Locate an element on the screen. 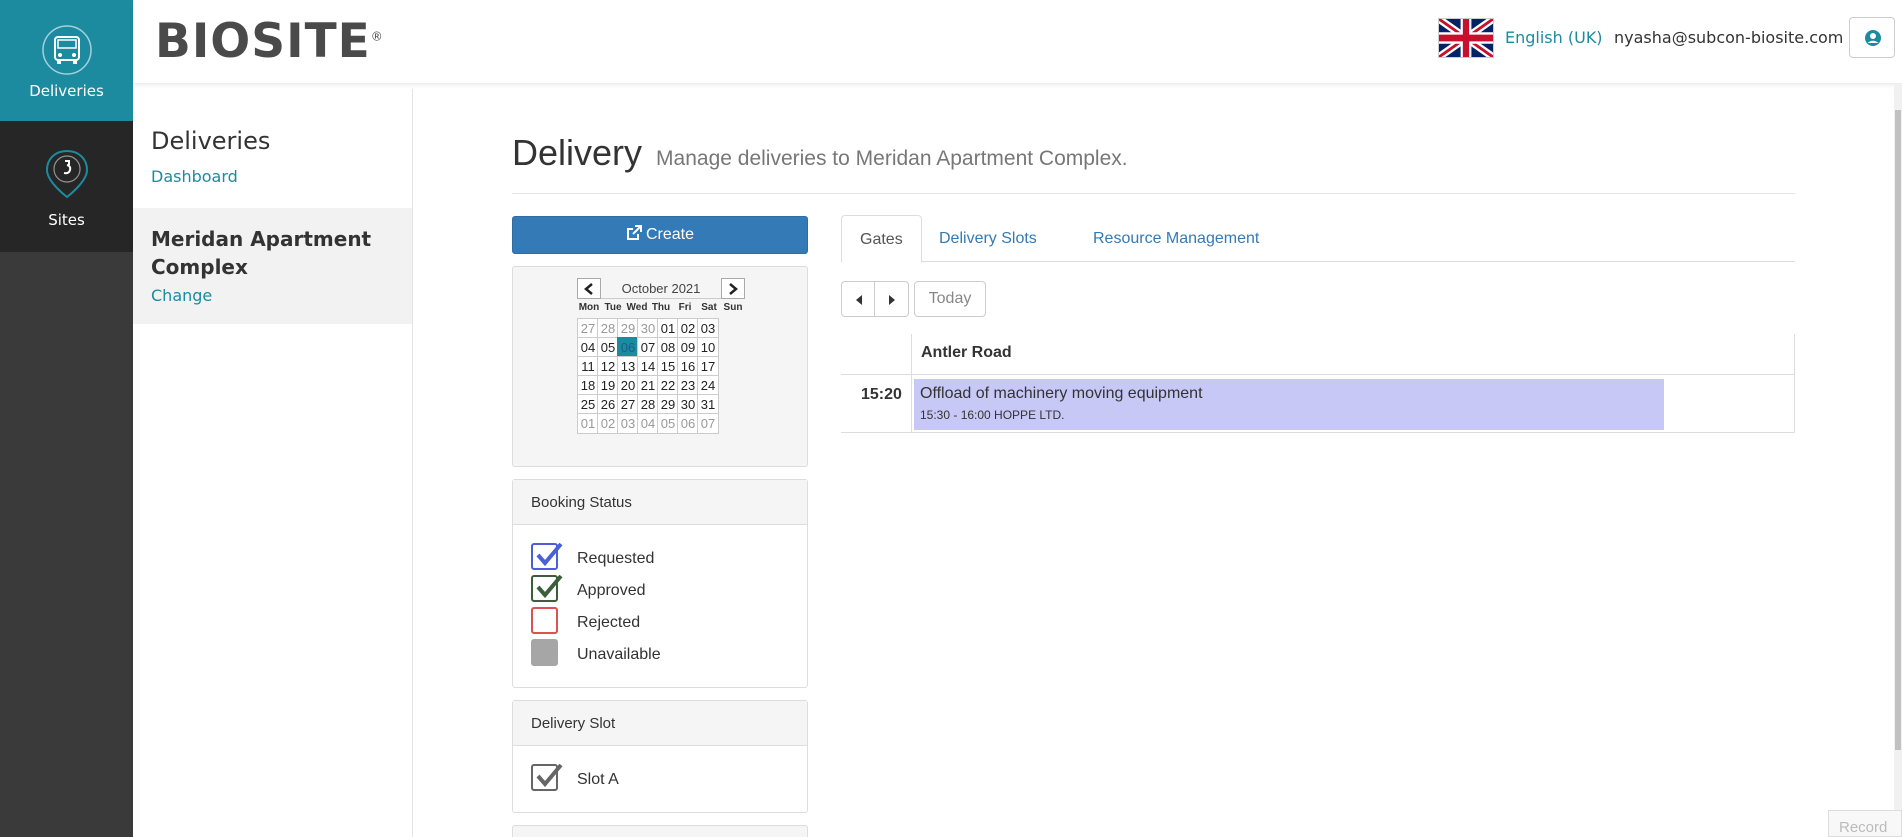  calendar-day: 11 is located at coordinates (588, 366).